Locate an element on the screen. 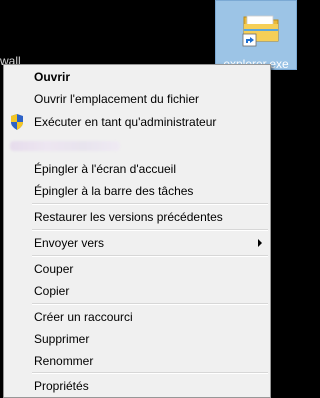 The width and height of the screenshot is (320, 398). menu-item-label: Copier is located at coordinates (52, 291).